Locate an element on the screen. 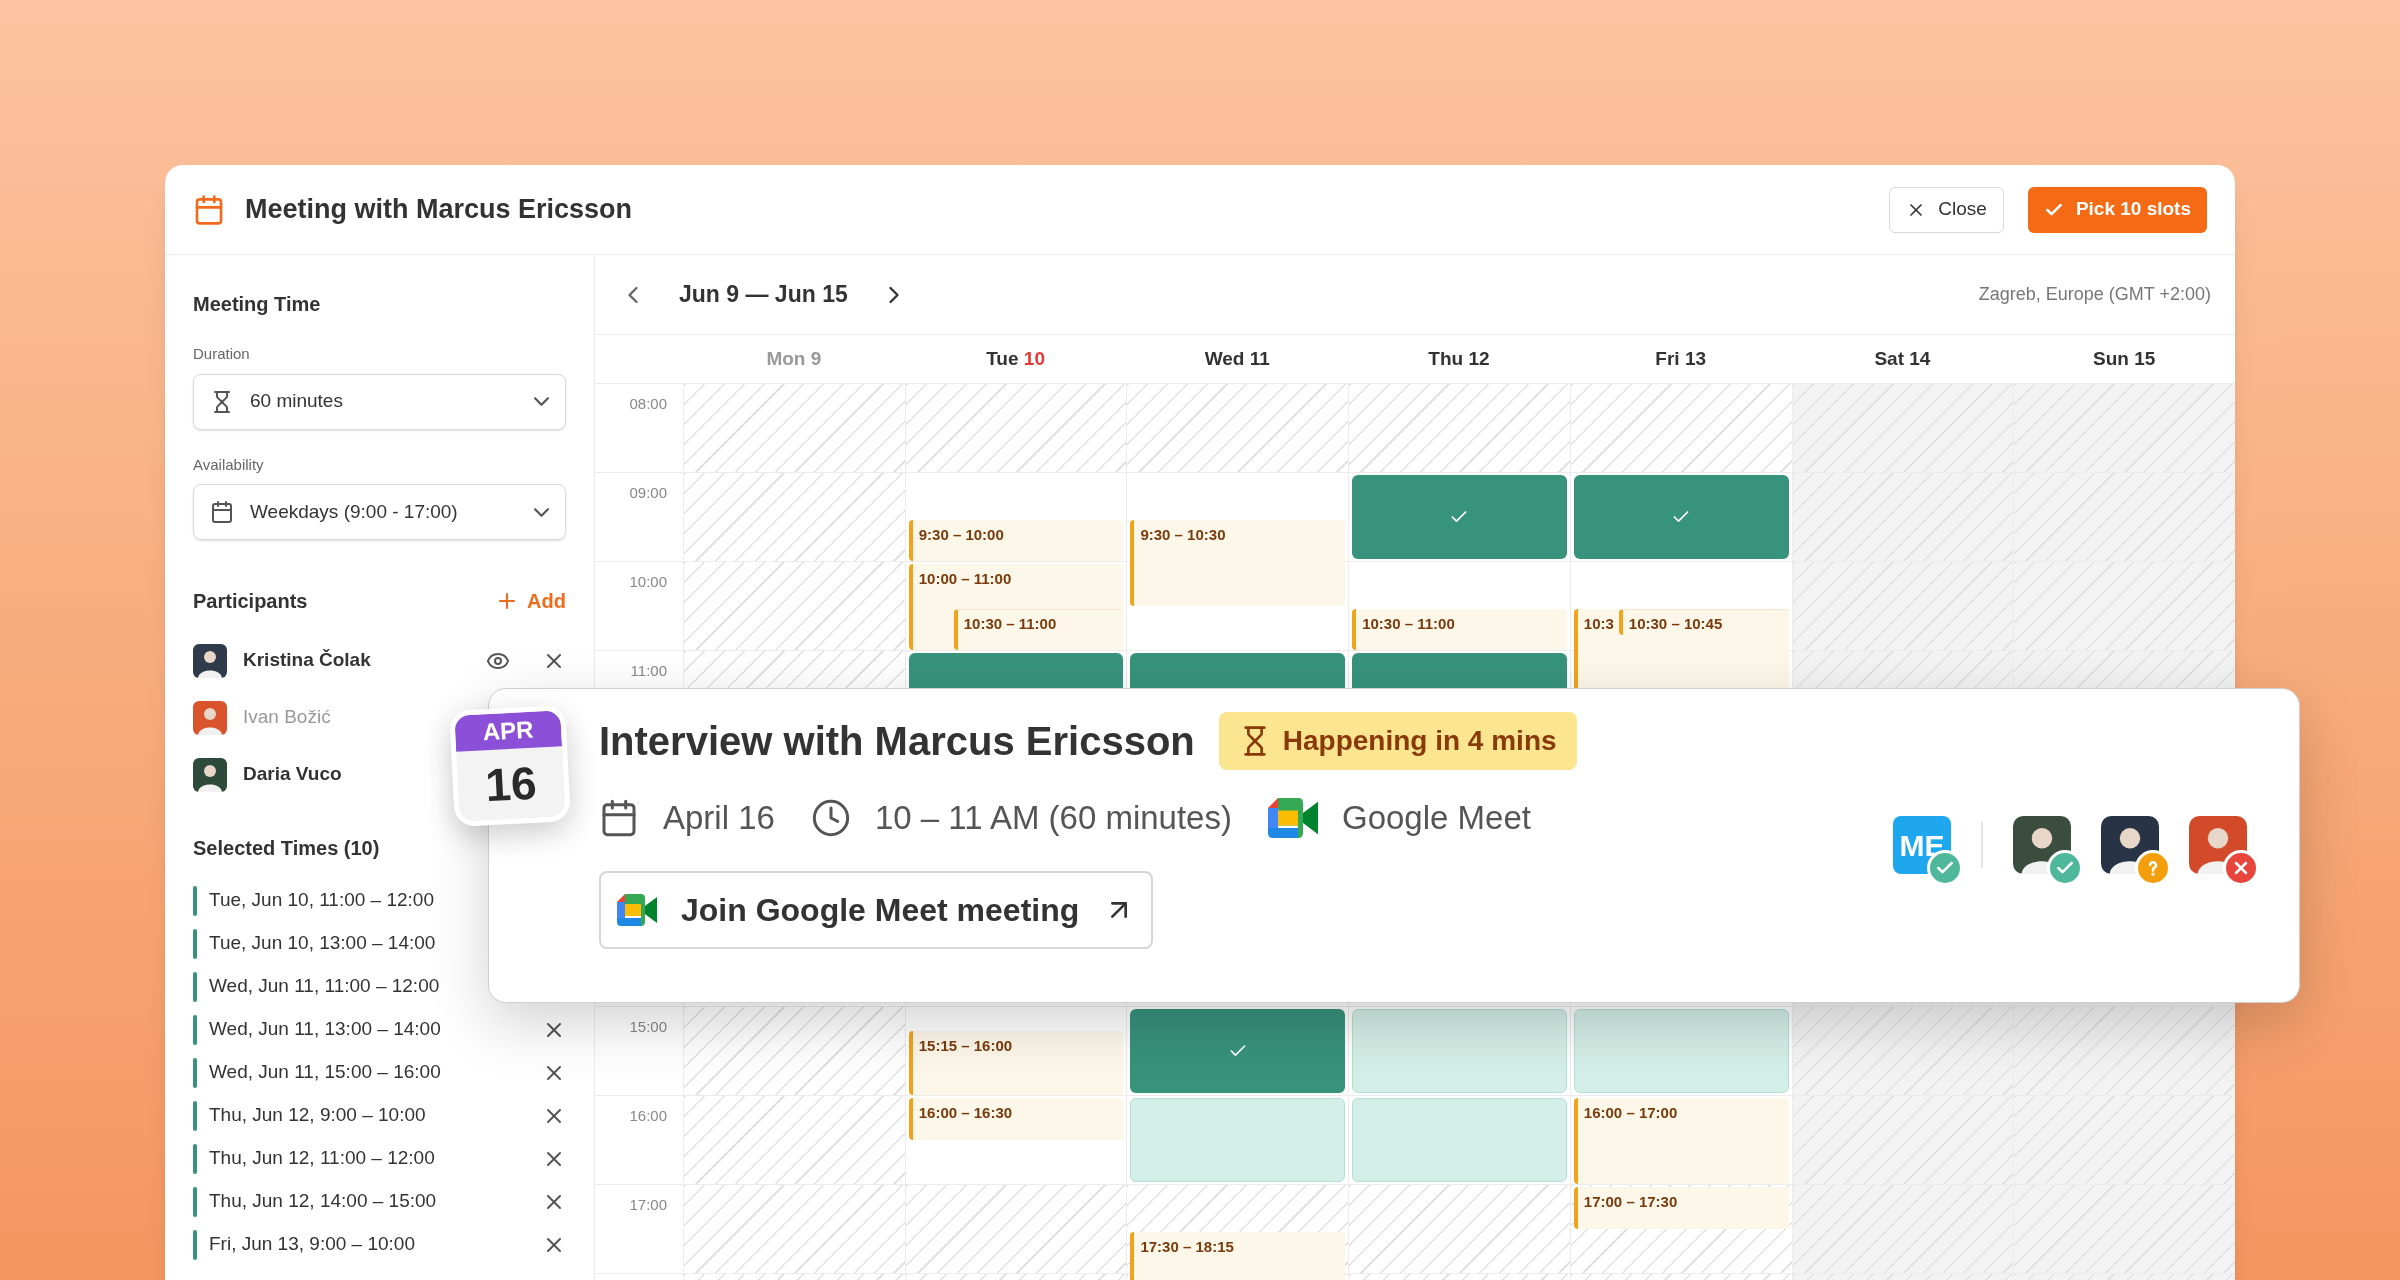 The height and width of the screenshot is (1280, 2400). day-header: Sun 15 is located at coordinates (2124, 358).